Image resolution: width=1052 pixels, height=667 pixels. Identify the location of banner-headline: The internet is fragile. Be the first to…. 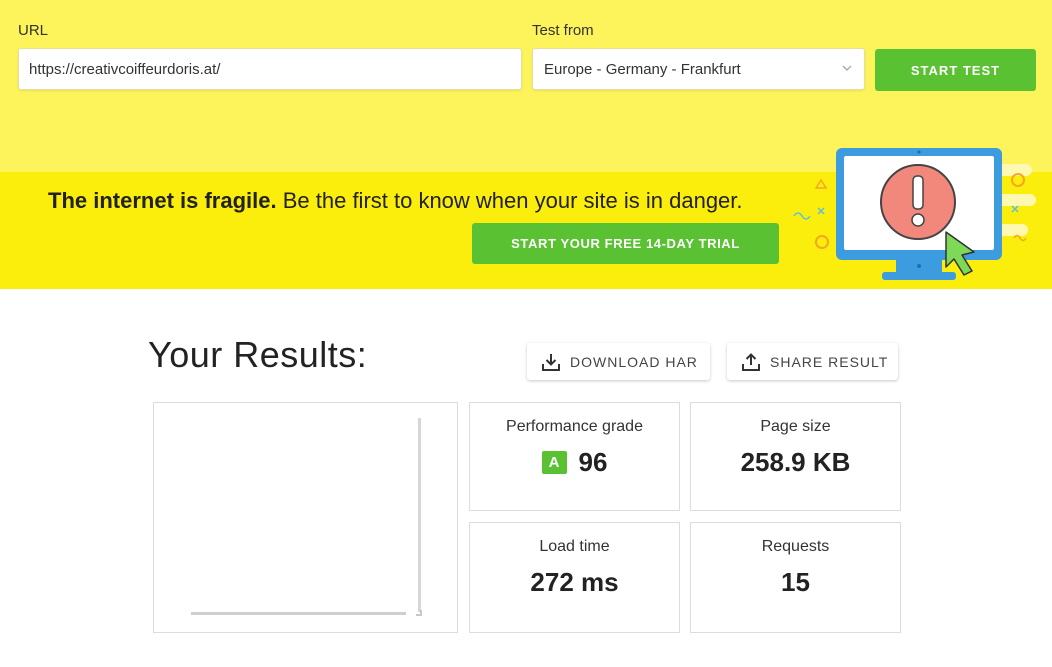
(395, 201).